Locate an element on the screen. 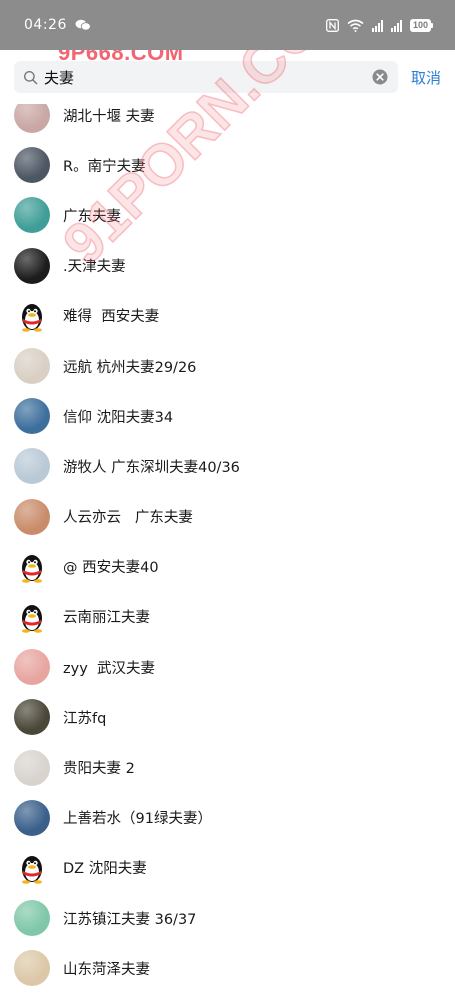  result-name: 人云亦云 广东夫妻 is located at coordinates (128, 518).